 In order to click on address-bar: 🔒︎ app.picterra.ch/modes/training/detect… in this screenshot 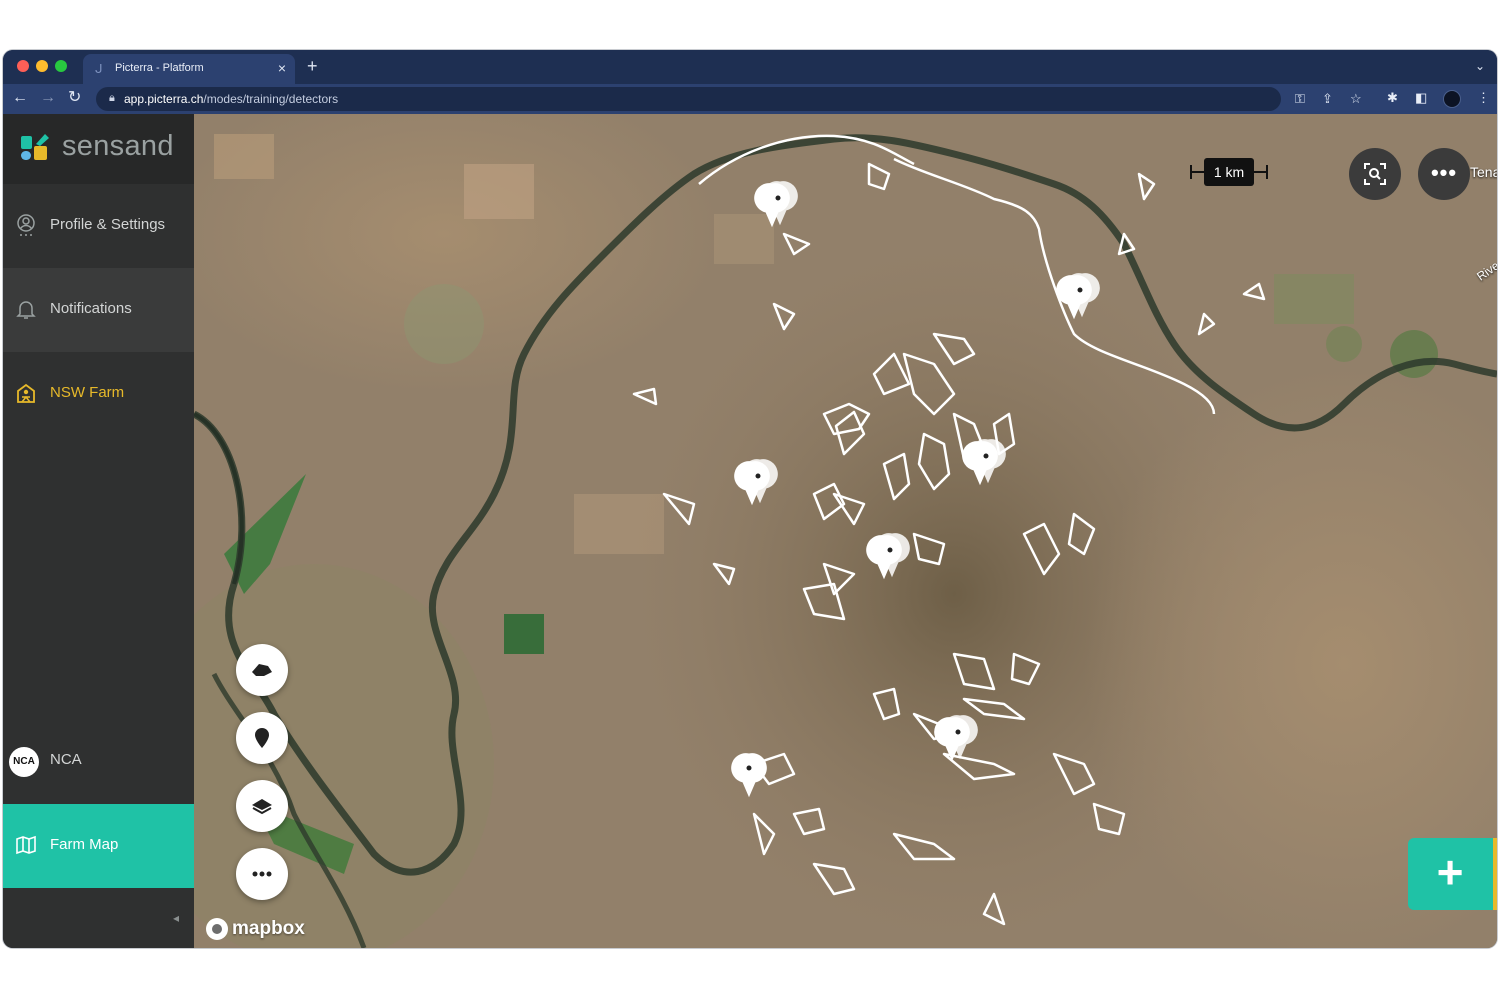, I will do `click(729, 99)`.